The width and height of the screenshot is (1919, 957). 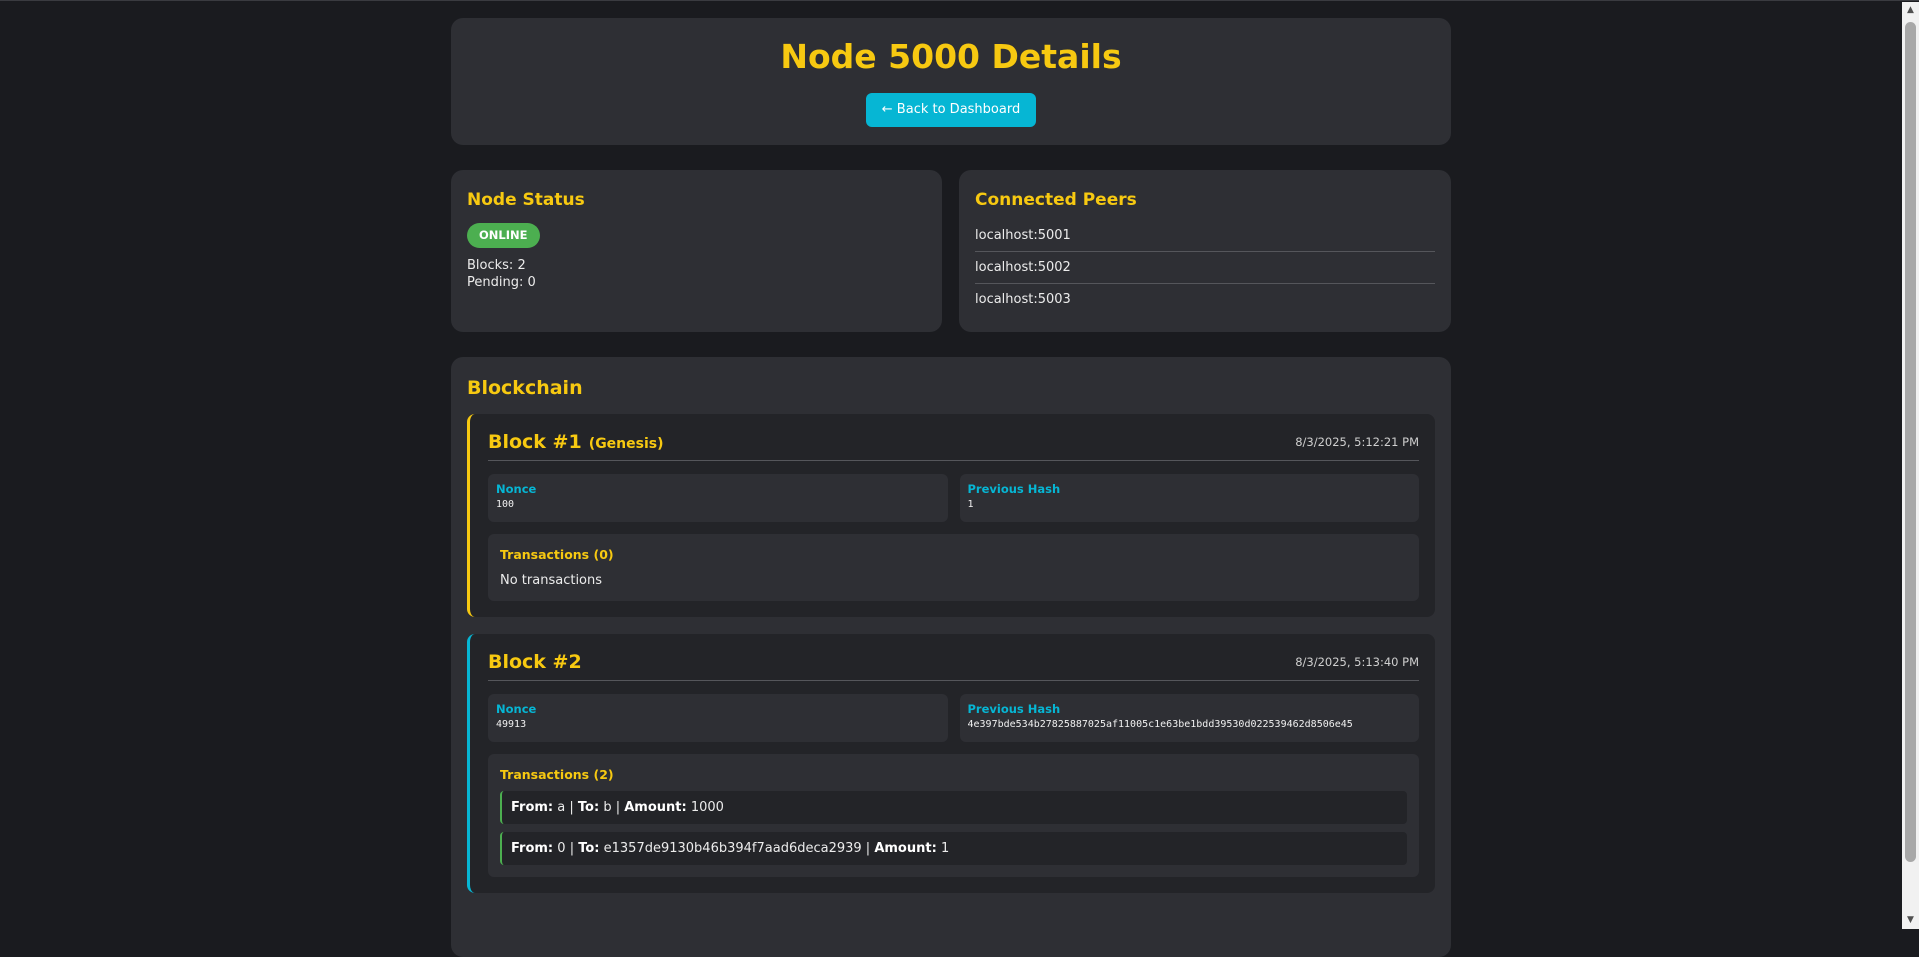 I want to click on node-status-card: Node Status ONLINE Blocks: 2 Pending: 0, so click(x=696, y=251).